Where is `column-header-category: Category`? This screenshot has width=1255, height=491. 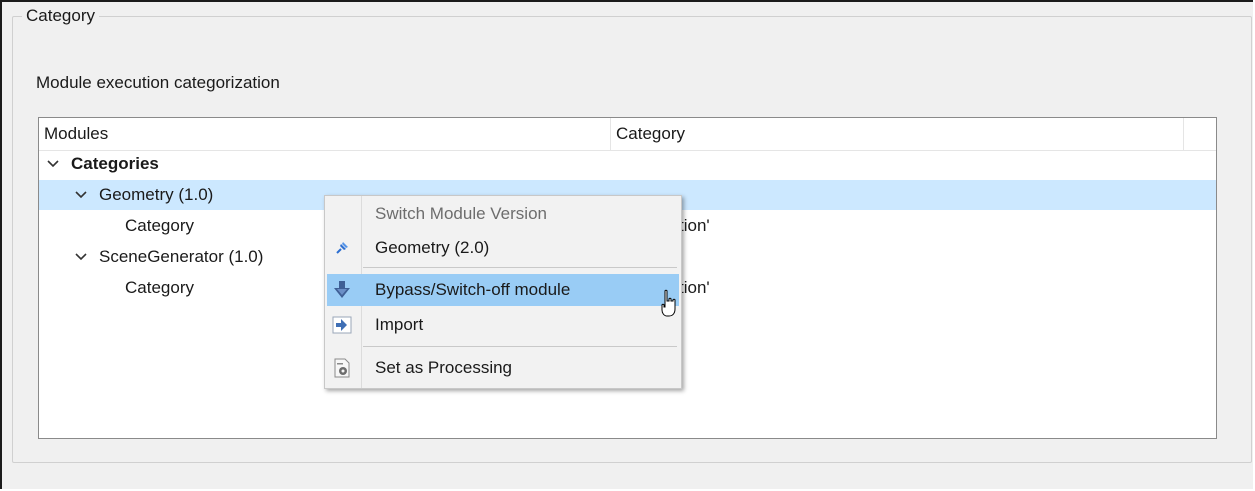 column-header-category: Category is located at coordinates (897, 134).